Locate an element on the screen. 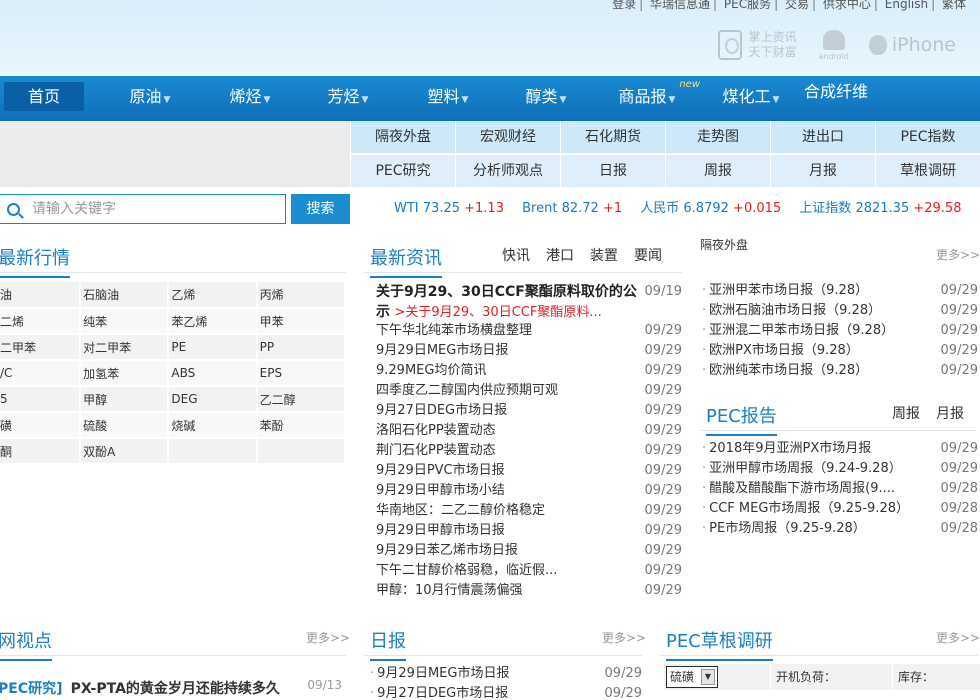  list-item: · 亚洲甲苯市场日报（9.28） 09/29 is located at coordinates (840, 291).